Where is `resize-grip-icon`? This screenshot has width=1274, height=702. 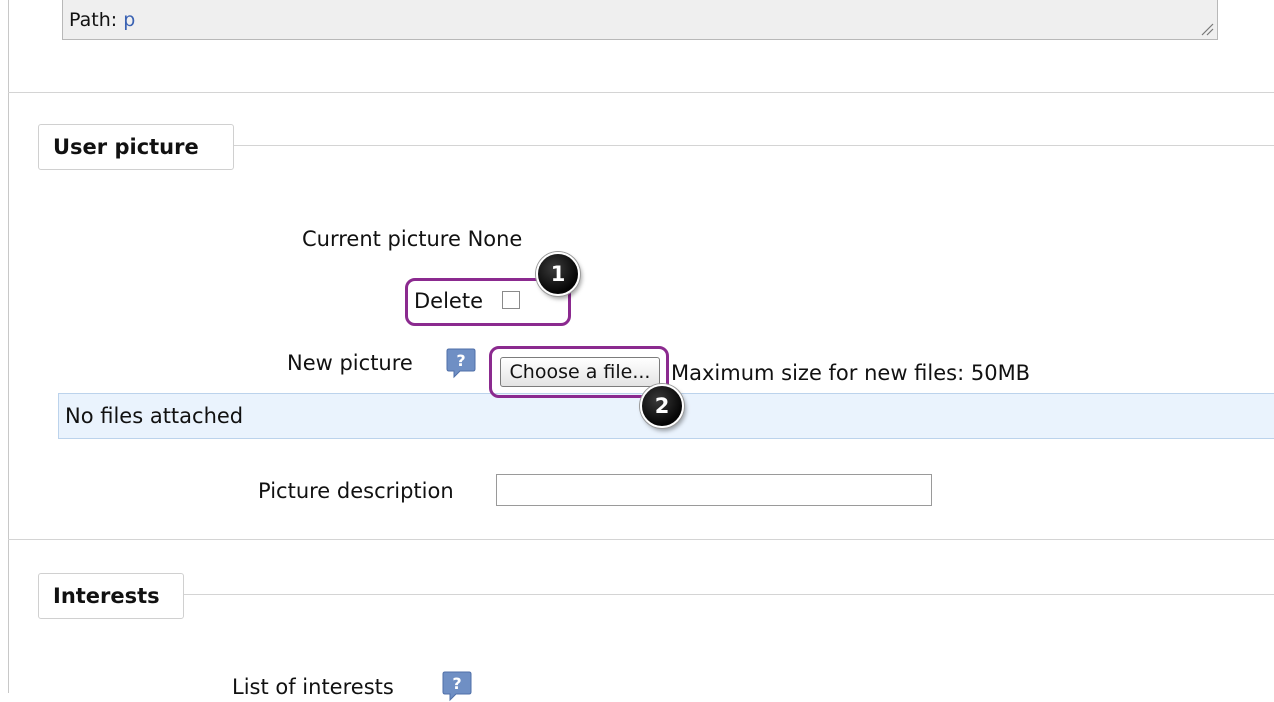
resize-grip-icon is located at coordinates (1207, 29).